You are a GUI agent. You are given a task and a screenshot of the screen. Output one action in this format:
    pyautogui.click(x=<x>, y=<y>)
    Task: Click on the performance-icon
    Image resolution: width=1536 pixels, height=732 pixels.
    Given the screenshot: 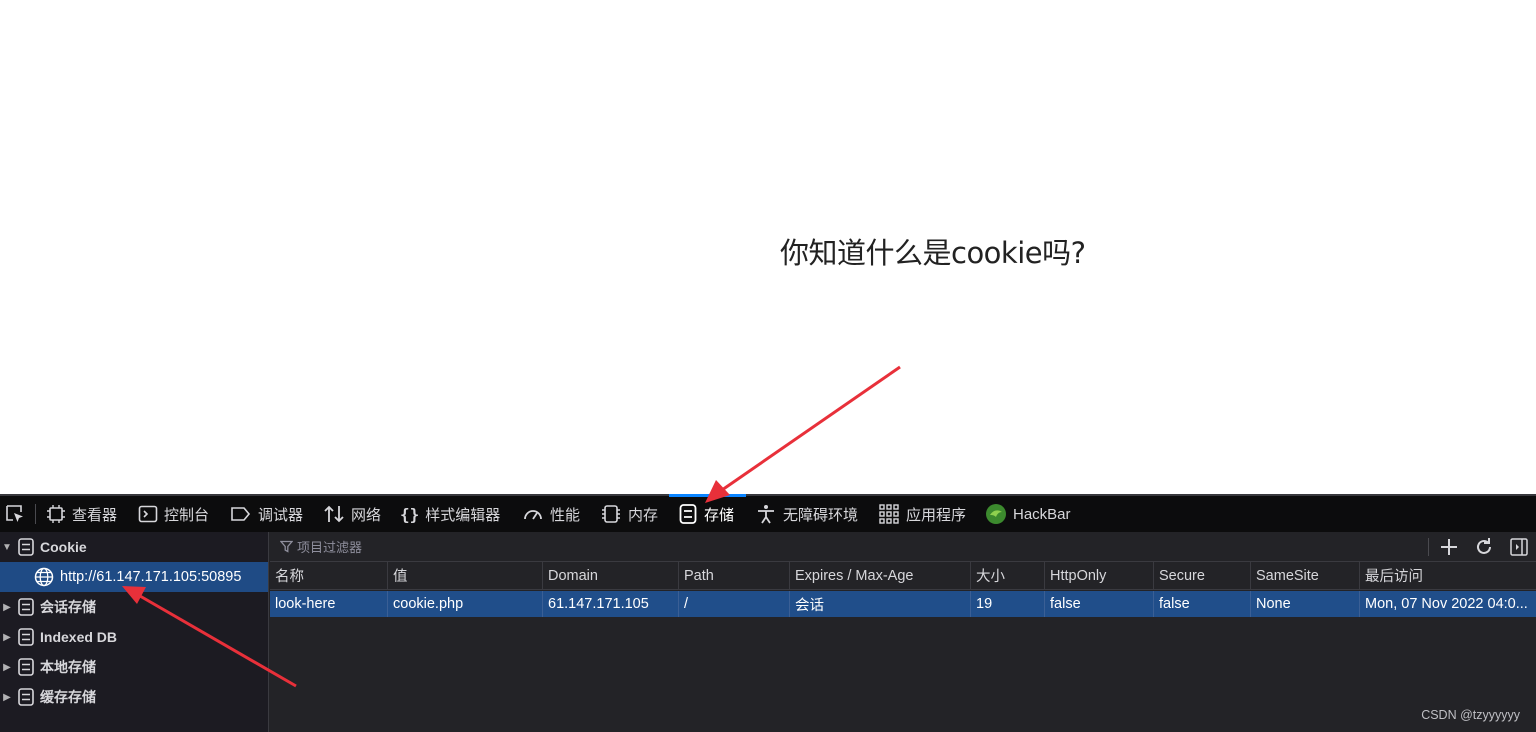 What is the action you would take?
    pyautogui.click(x=533, y=515)
    